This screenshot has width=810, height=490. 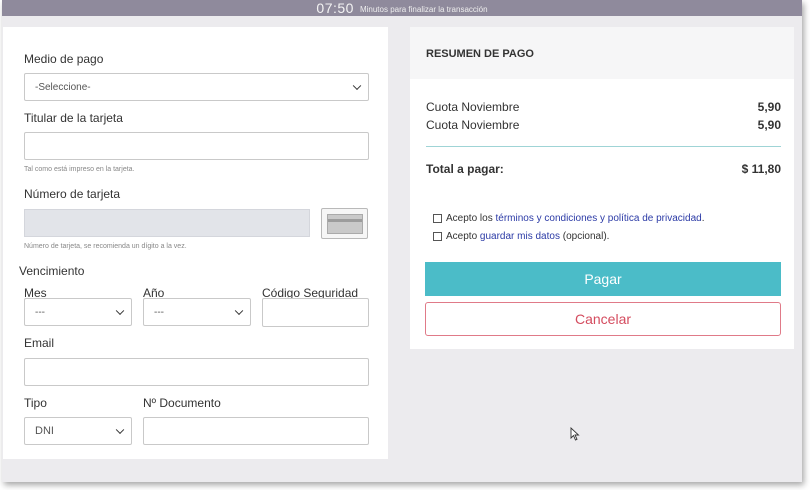 I want to click on total-row: Total a pagar: $ 11,80, so click(x=603, y=169).